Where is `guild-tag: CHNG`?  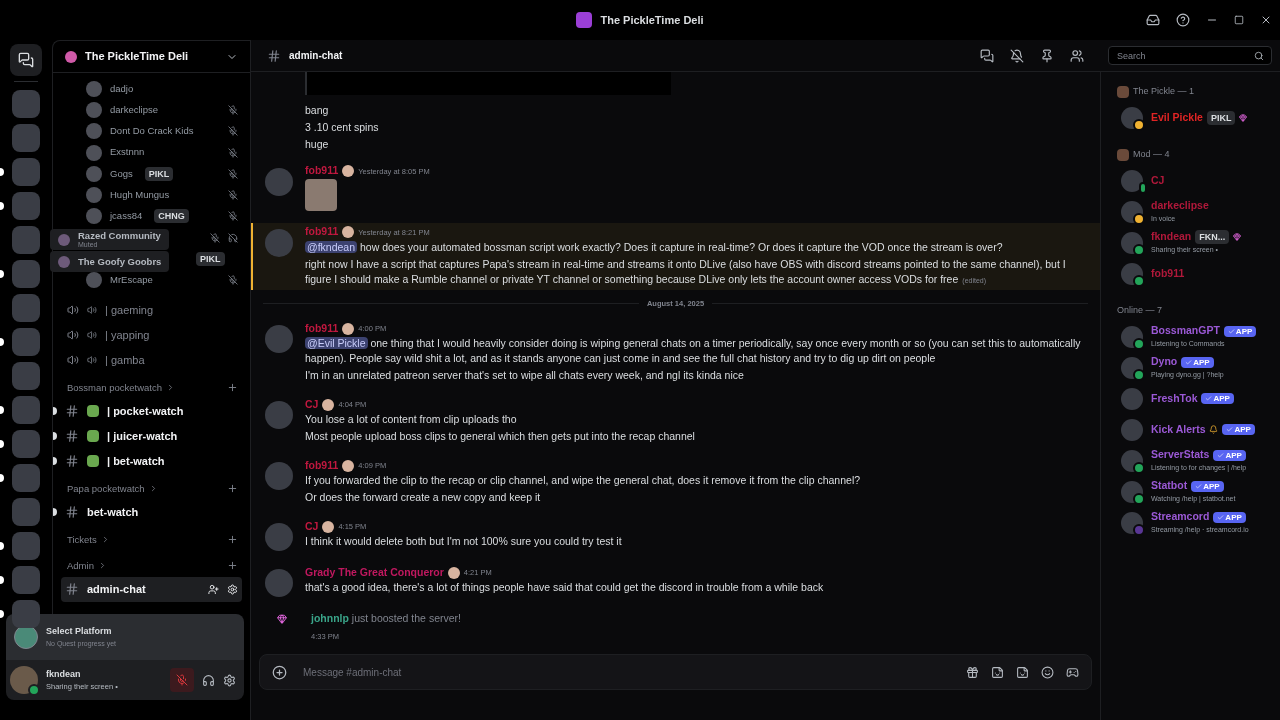
guild-tag: CHNG is located at coordinates (171, 216).